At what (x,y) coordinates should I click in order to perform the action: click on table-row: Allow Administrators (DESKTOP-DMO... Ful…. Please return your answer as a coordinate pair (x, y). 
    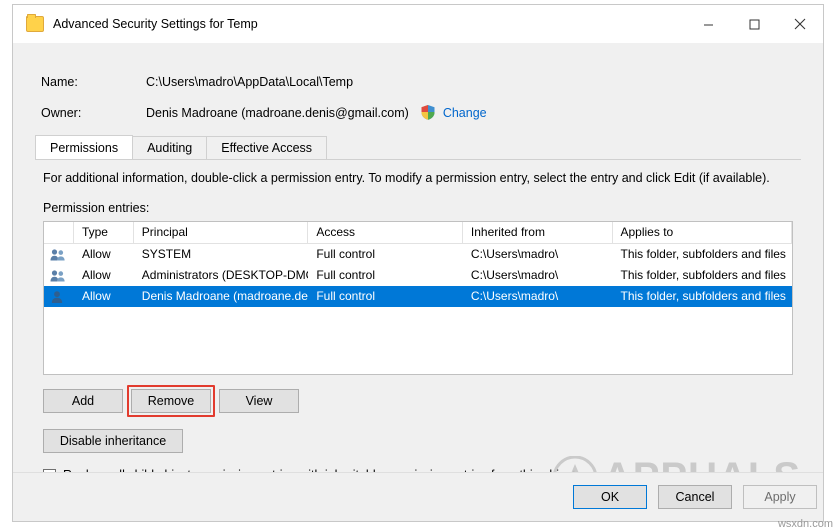
    Looking at the image, I should click on (418, 275).